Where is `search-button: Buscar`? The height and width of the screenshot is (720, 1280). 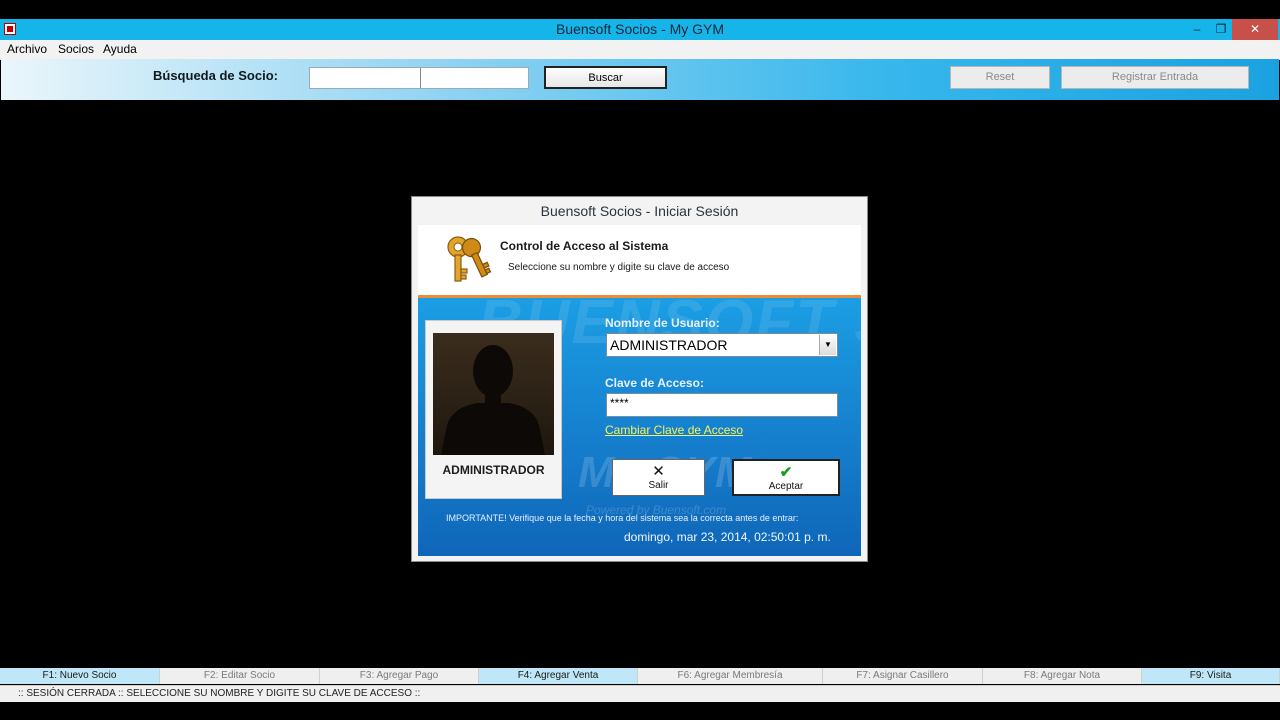
search-button: Buscar is located at coordinates (605, 77).